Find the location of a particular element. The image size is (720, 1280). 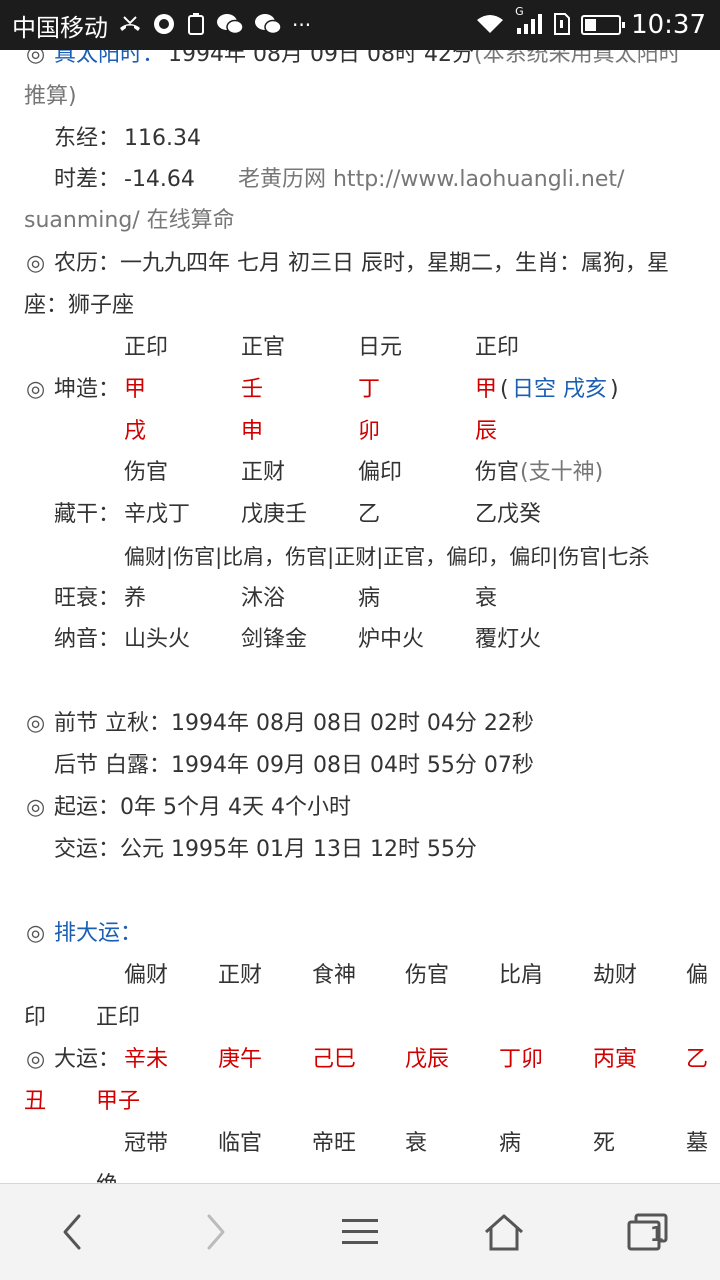

missed-call-icon is located at coordinates (130, 25).